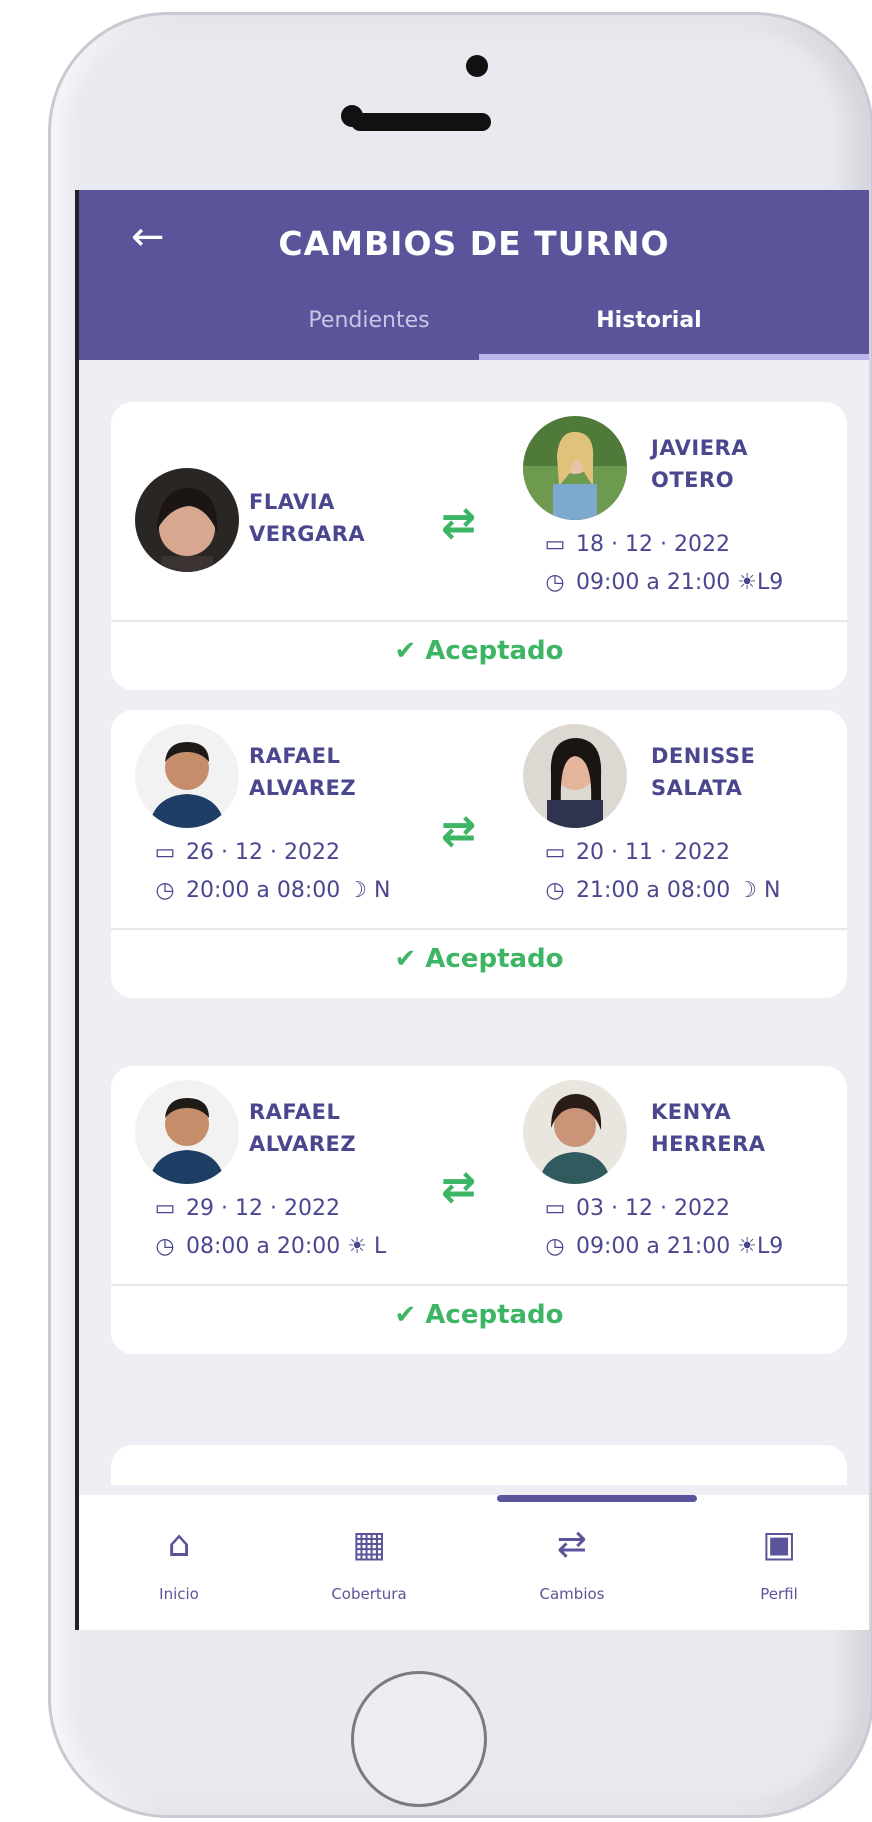  What do you see at coordinates (674, 357) in the screenshot?
I see `active-tab-indicator` at bounding box center [674, 357].